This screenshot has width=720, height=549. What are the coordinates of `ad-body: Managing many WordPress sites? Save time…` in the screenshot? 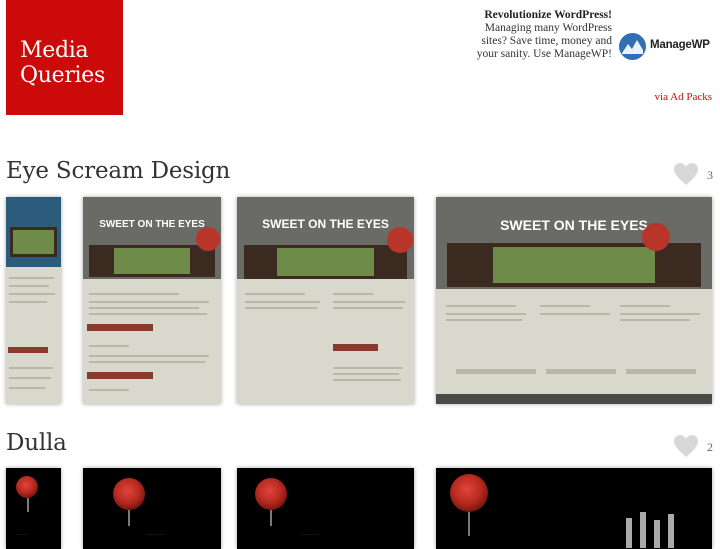 It's located at (544, 41).